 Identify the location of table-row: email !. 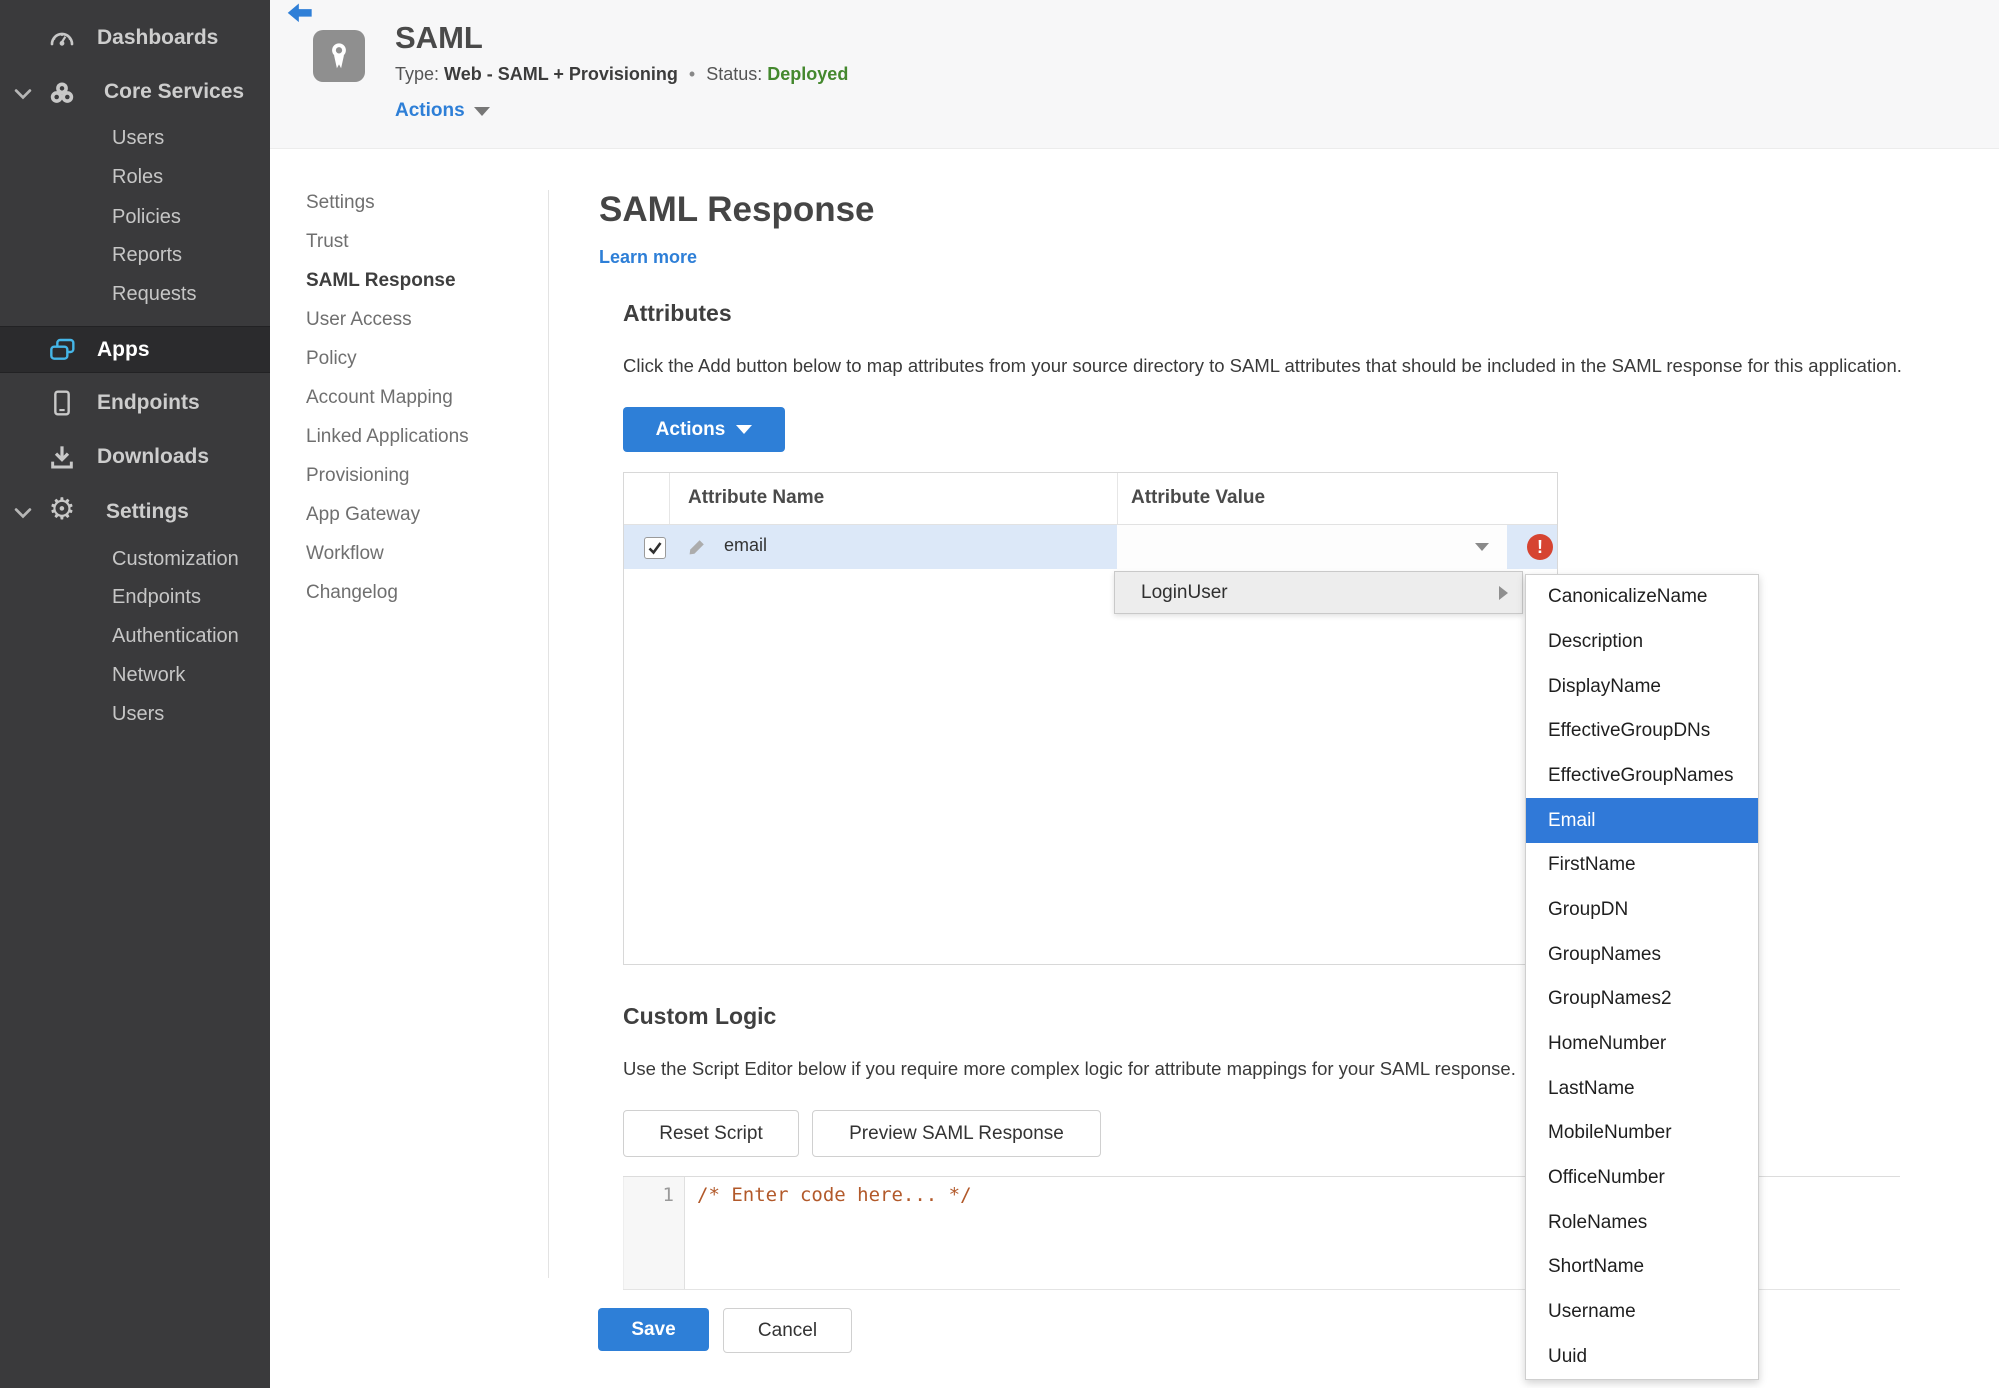
(1090, 547).